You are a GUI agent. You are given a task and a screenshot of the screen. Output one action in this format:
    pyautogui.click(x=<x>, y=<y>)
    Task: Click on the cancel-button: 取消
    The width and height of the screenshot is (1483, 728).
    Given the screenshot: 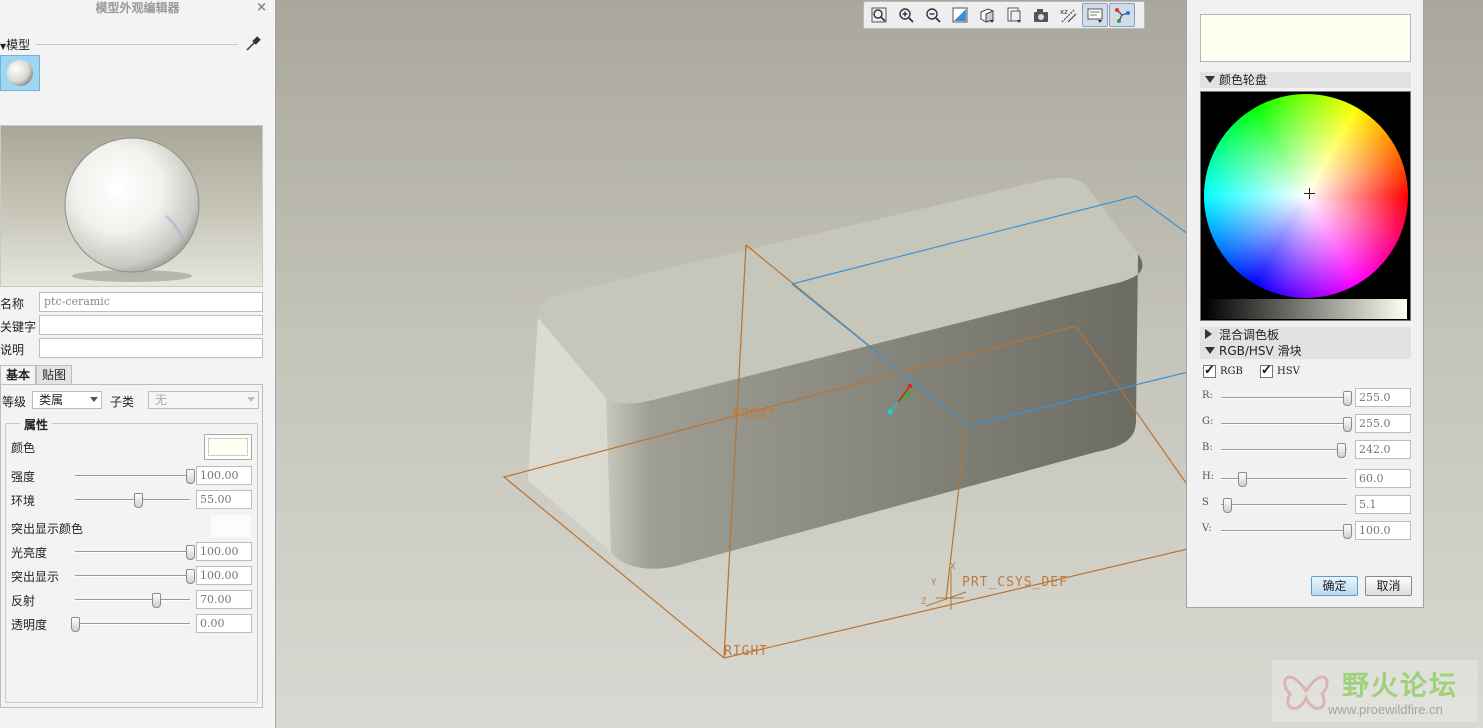 What is the action you would take?
    pyautogui.click(x=1388, y=586)
    